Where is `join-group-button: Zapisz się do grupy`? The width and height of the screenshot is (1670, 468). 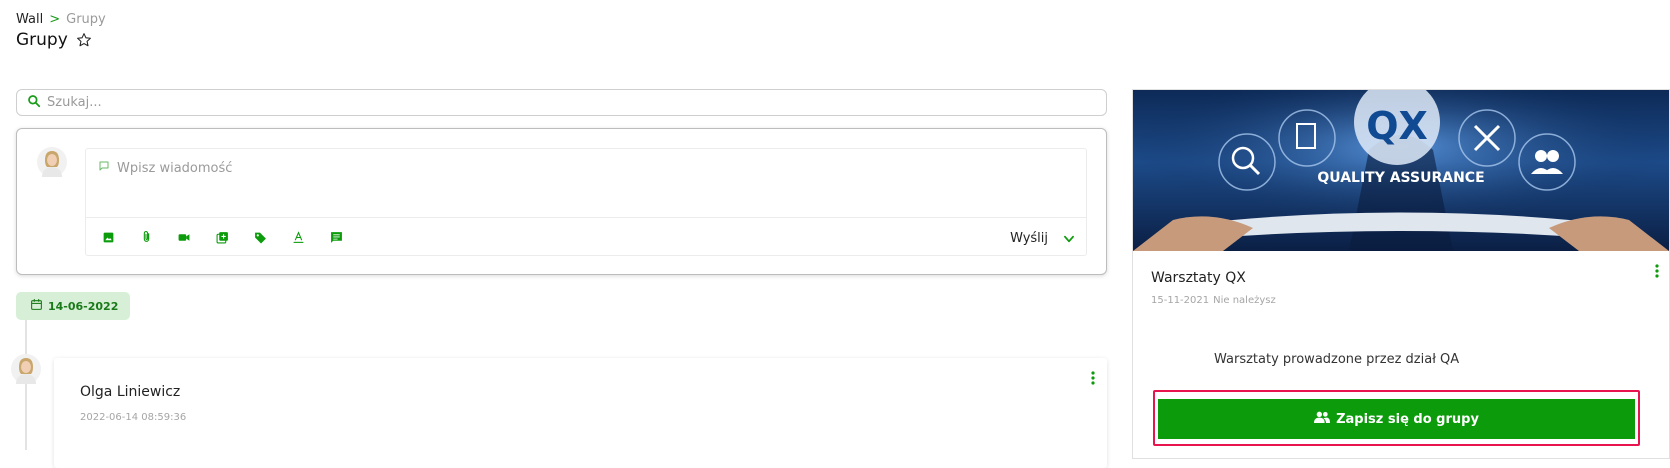
join-group-button: Zapisz się do grupy is located at coordinates (1396, 419).